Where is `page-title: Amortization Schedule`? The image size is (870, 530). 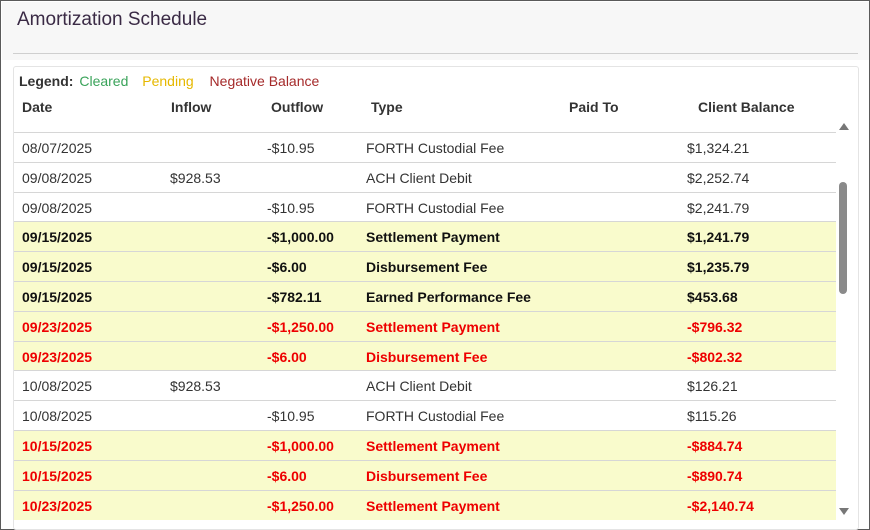
page-title: Amortization Schedule is located at coordinates (112, 19).